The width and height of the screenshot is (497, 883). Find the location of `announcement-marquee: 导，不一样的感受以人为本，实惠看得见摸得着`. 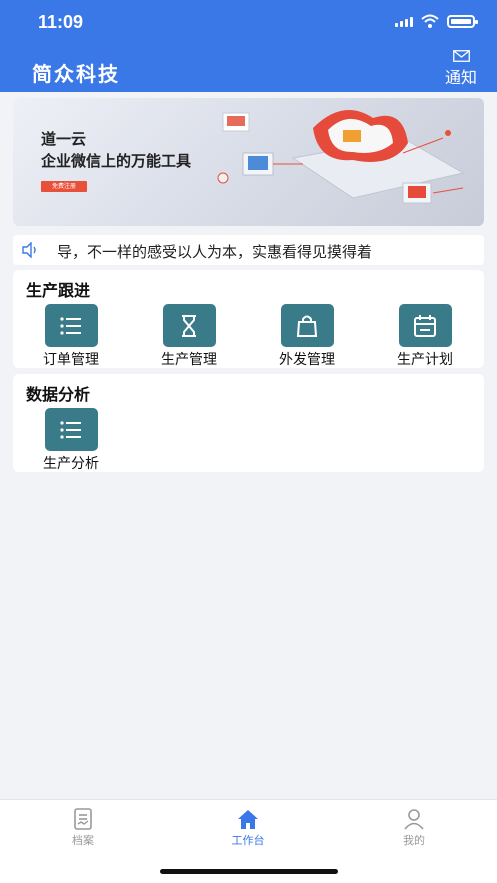

announcement-marquee: 导，不一样的感受以人为本，实惠看得见摸得着 is located at coordinates (248, 250).